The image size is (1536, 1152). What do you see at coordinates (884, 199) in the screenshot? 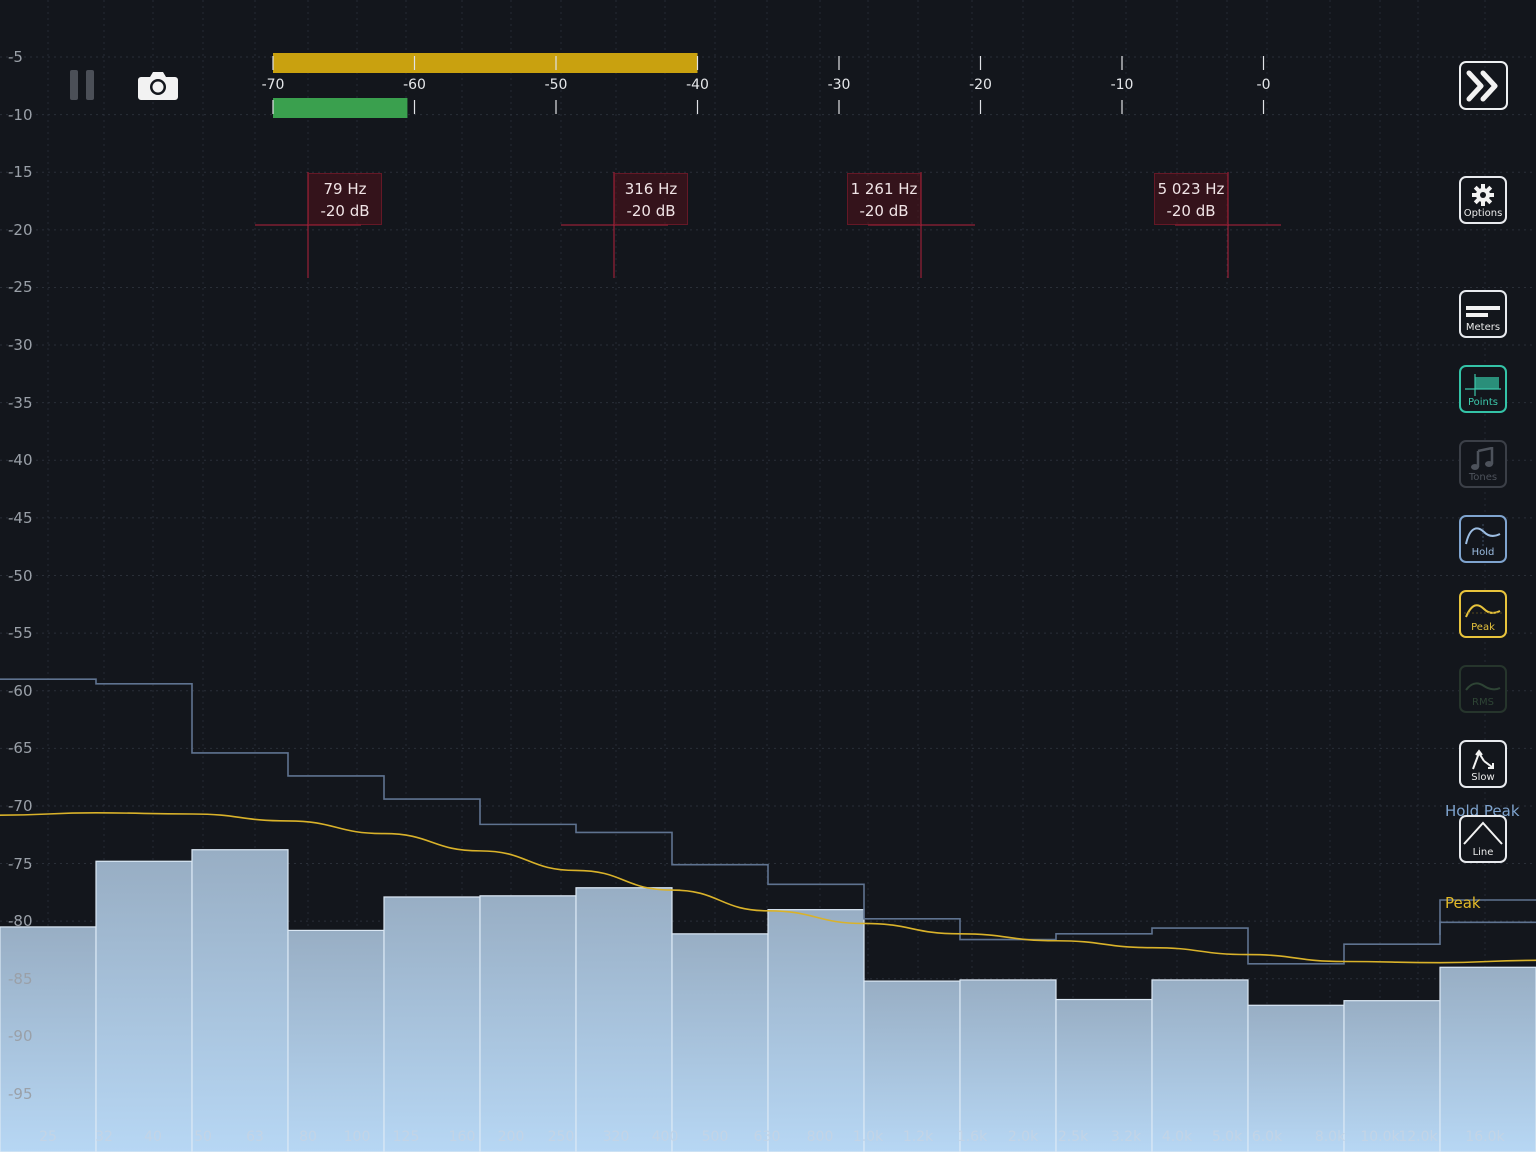
I see `marker-label-3: 1 261 Hz -20 dB` at bounding box center [884, 199].